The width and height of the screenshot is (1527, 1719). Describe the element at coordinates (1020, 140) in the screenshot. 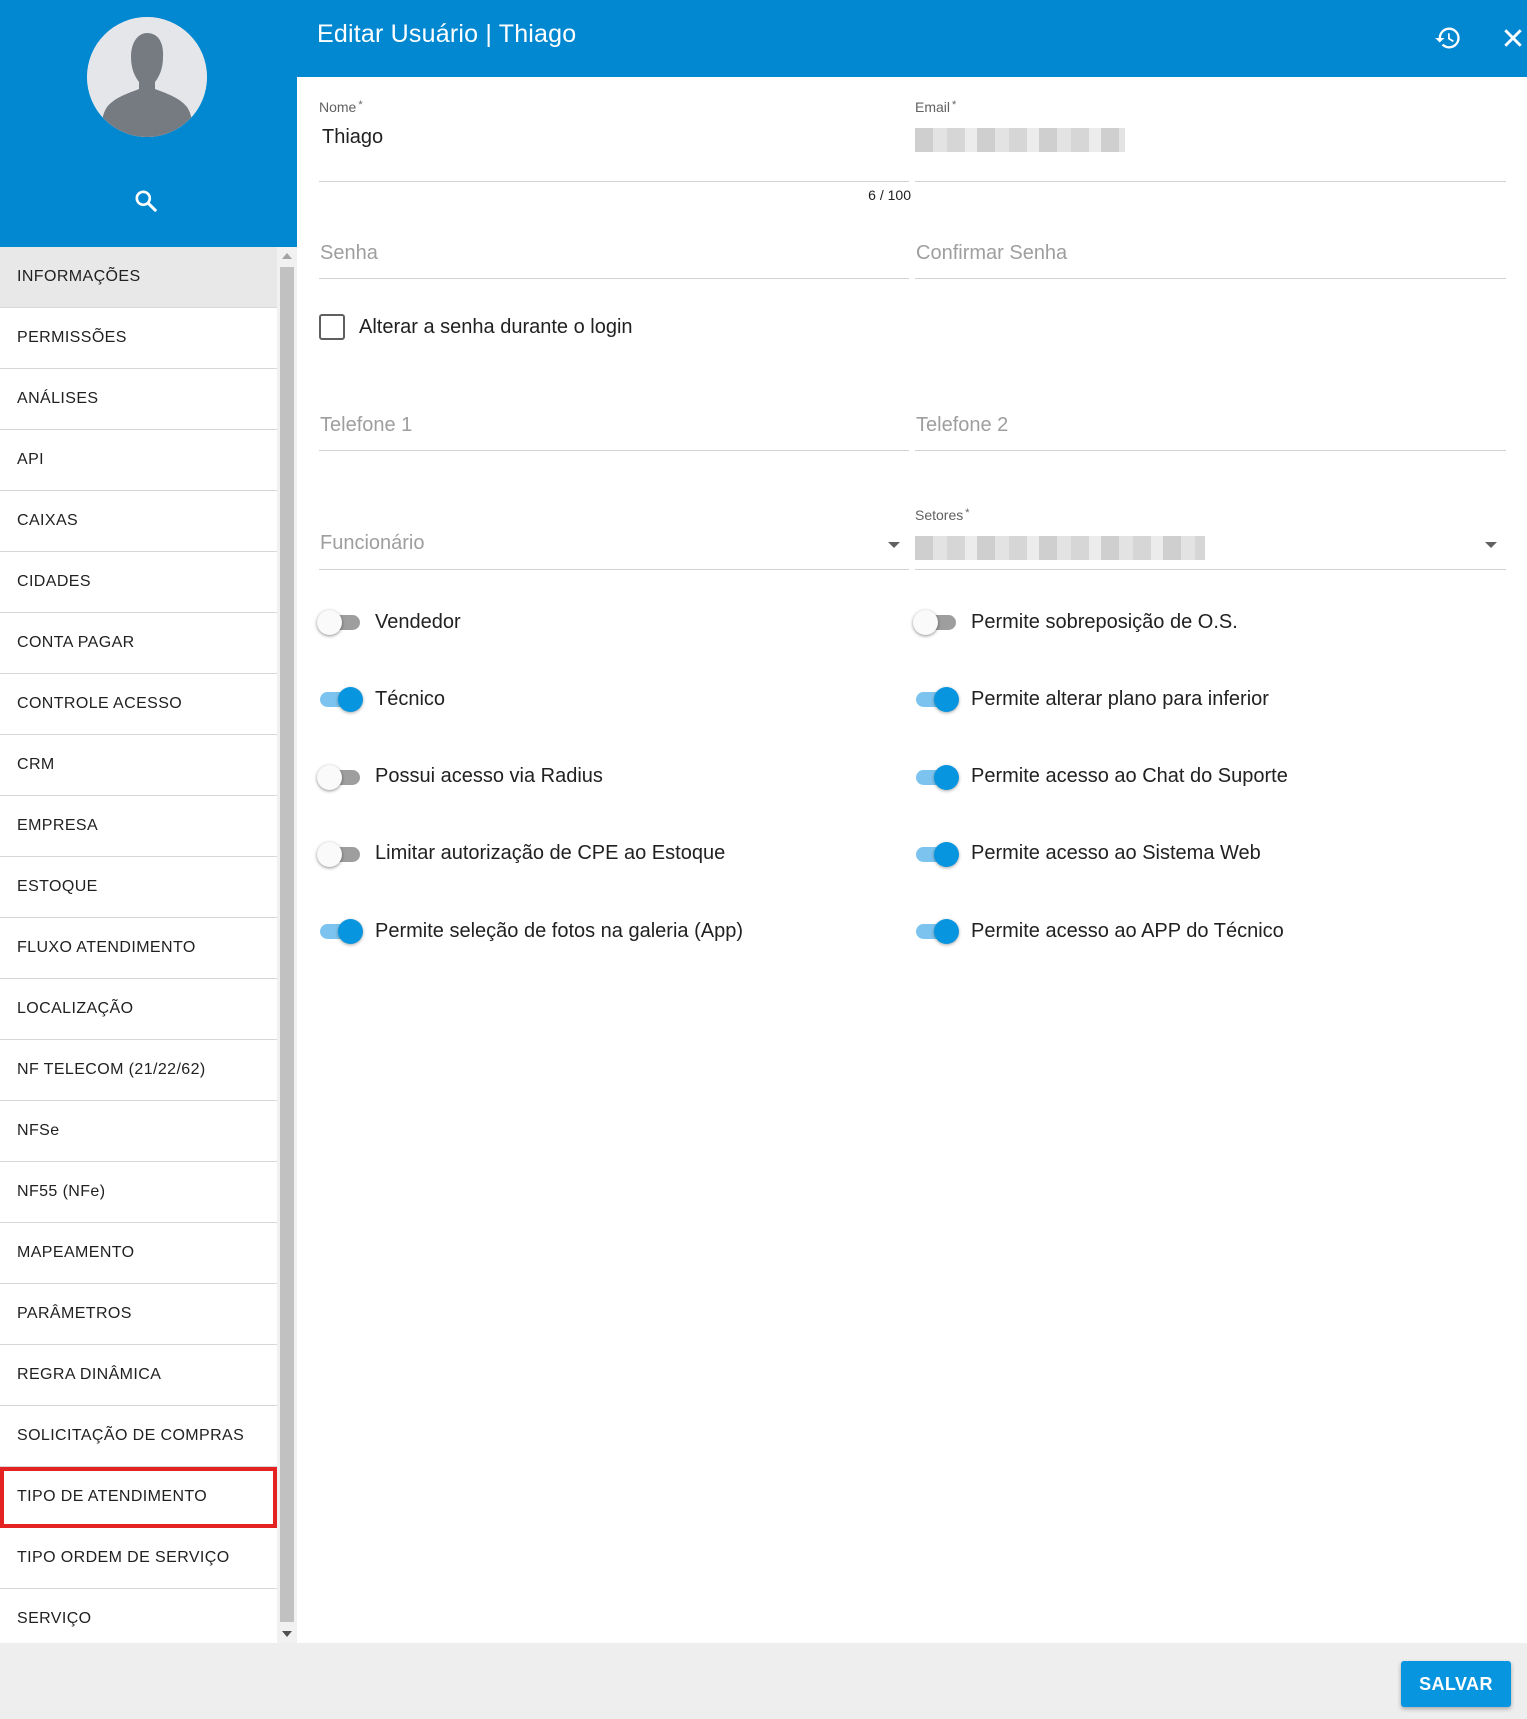

I see `email-value-redacted` at that location.